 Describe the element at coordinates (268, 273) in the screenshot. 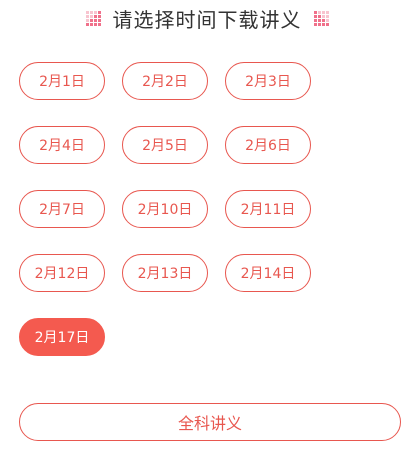

I see `date-pill: 2月14日` at that location.